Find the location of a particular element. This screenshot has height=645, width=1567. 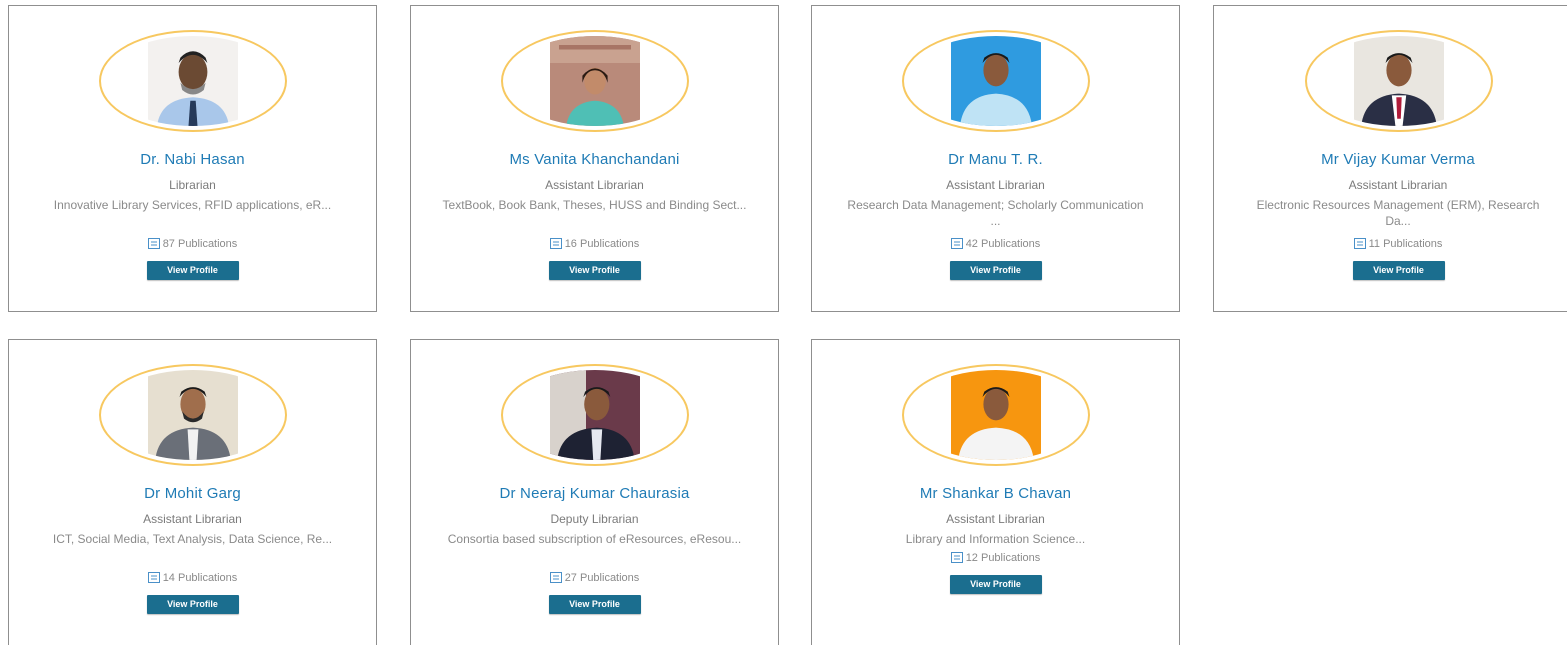

publications-label: 16 Publications is located at coordinates (602, 244).